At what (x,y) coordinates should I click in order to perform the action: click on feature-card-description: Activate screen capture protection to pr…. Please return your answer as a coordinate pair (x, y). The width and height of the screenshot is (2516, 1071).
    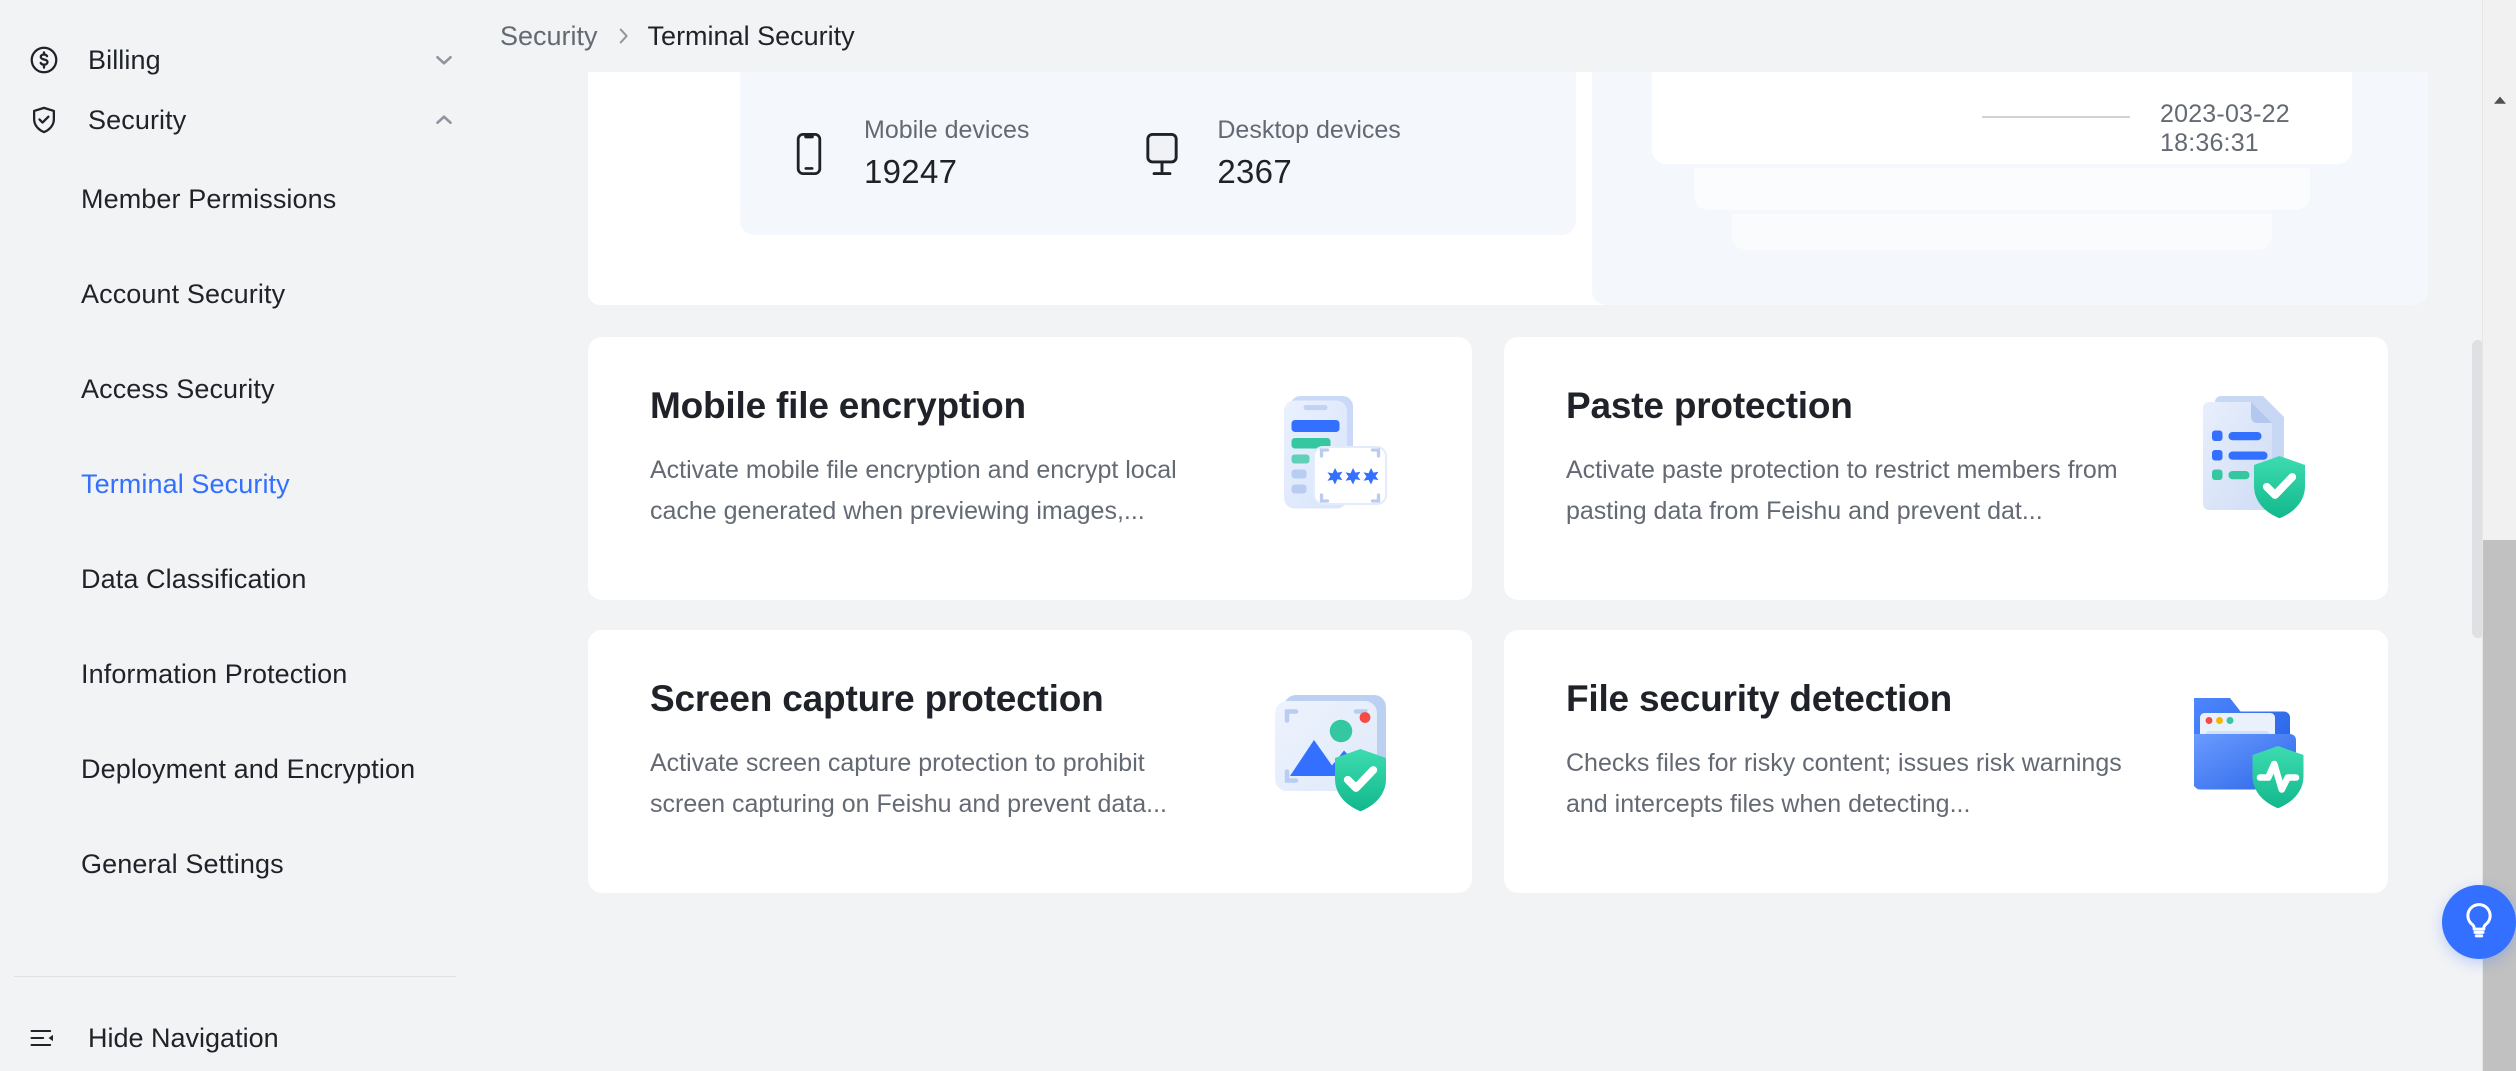
    Looking at the image, I should click on (908, 783).